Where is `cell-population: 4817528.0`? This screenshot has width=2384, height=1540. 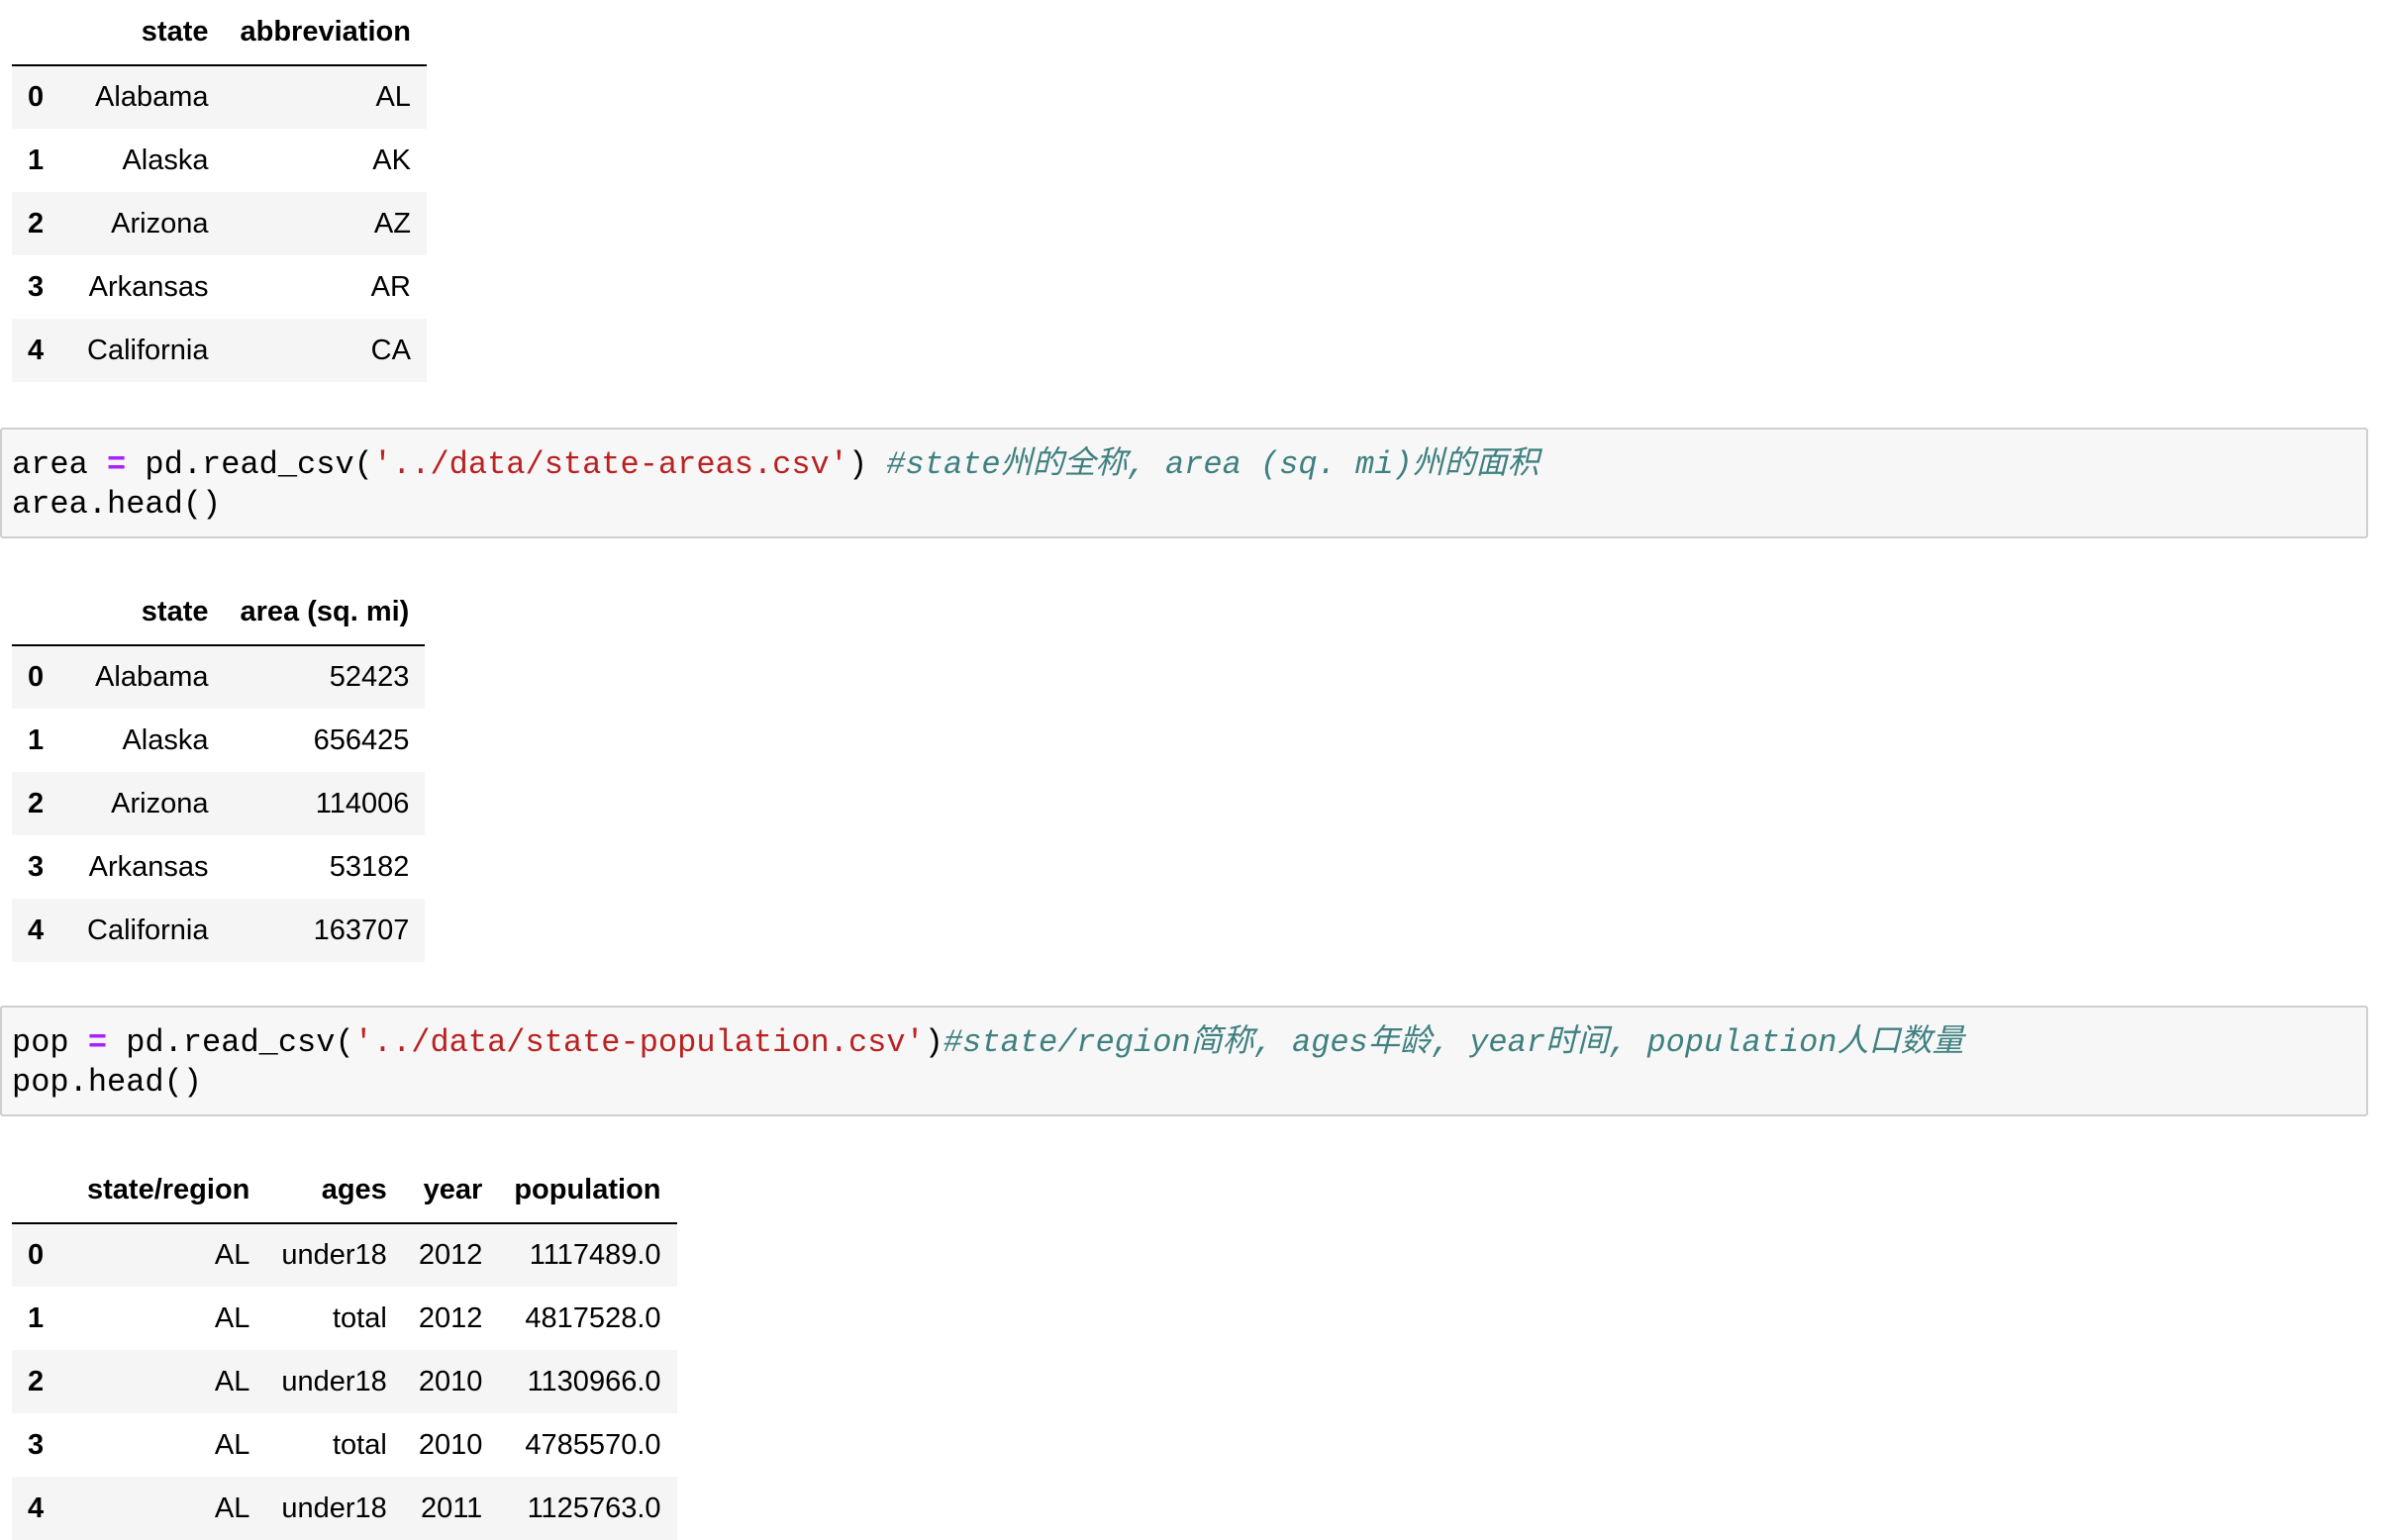
cell-population: 4817528.0 is located at coordinates (593, 1317).